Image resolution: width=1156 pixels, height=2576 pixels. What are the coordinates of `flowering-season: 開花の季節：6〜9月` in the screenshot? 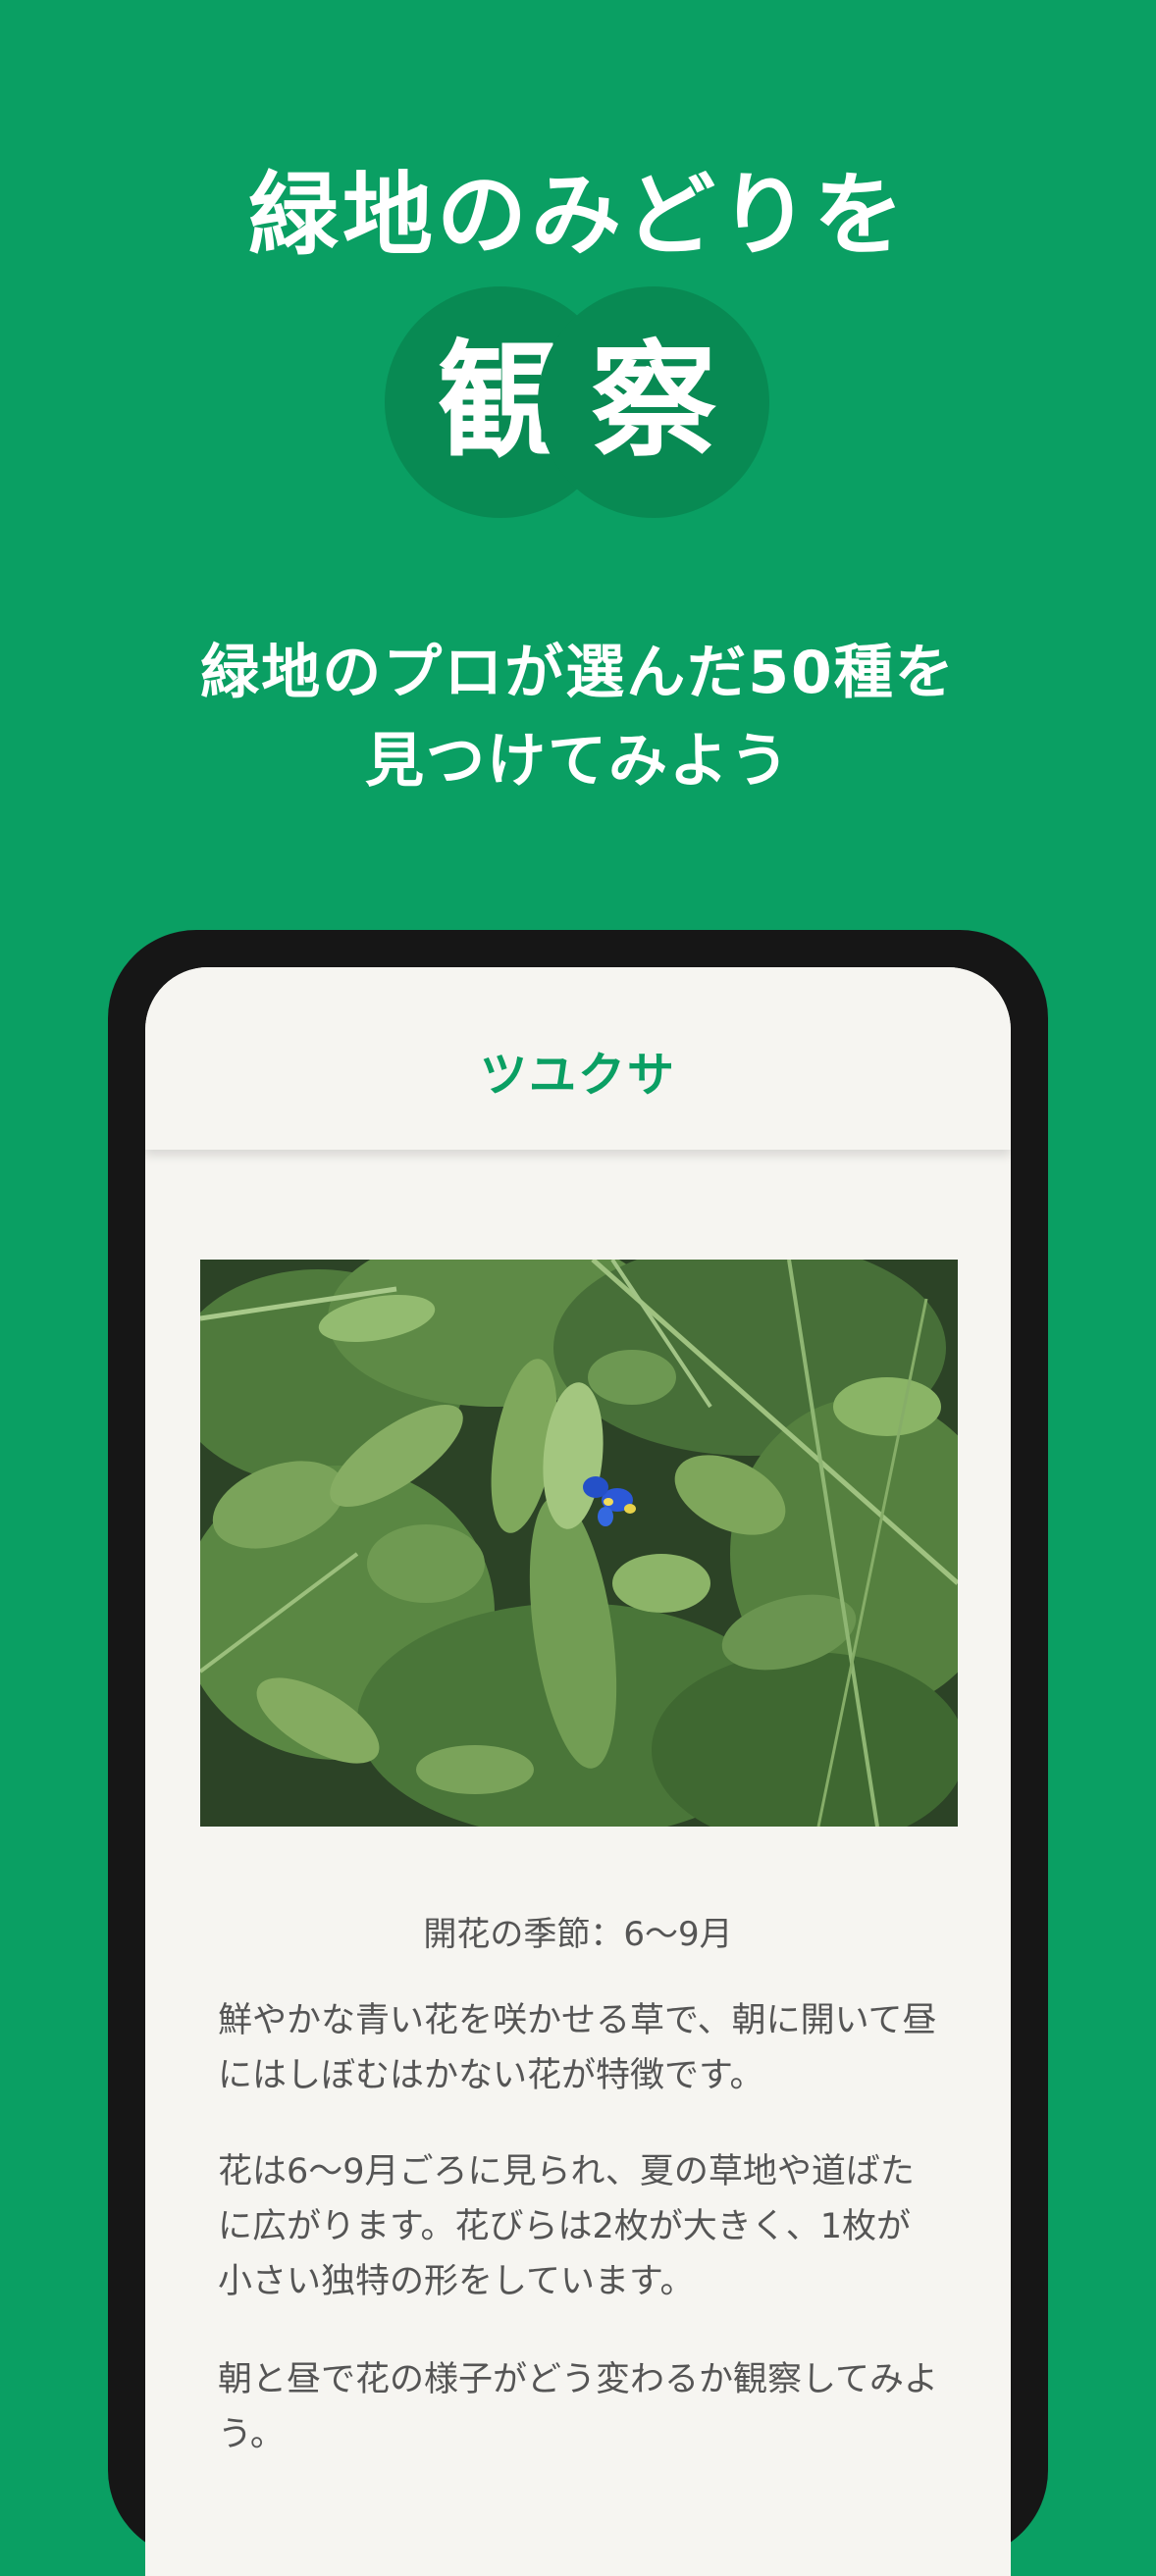 It's located at (578, 1934).